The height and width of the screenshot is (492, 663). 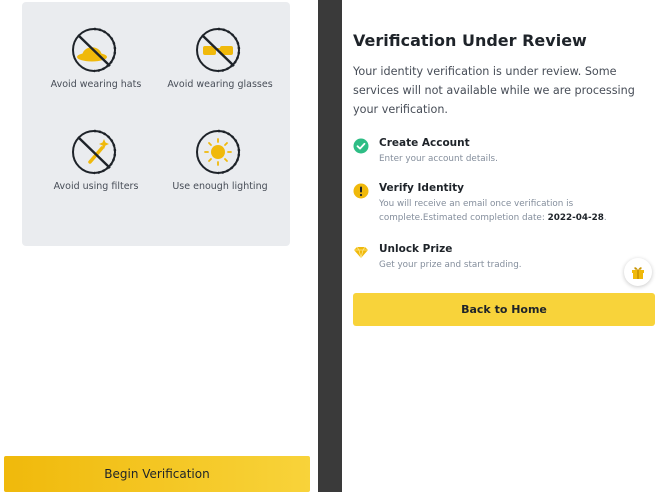 I want to click on tip-no-glasses: Avoid wearing glasses, so click(x=220, y=58).